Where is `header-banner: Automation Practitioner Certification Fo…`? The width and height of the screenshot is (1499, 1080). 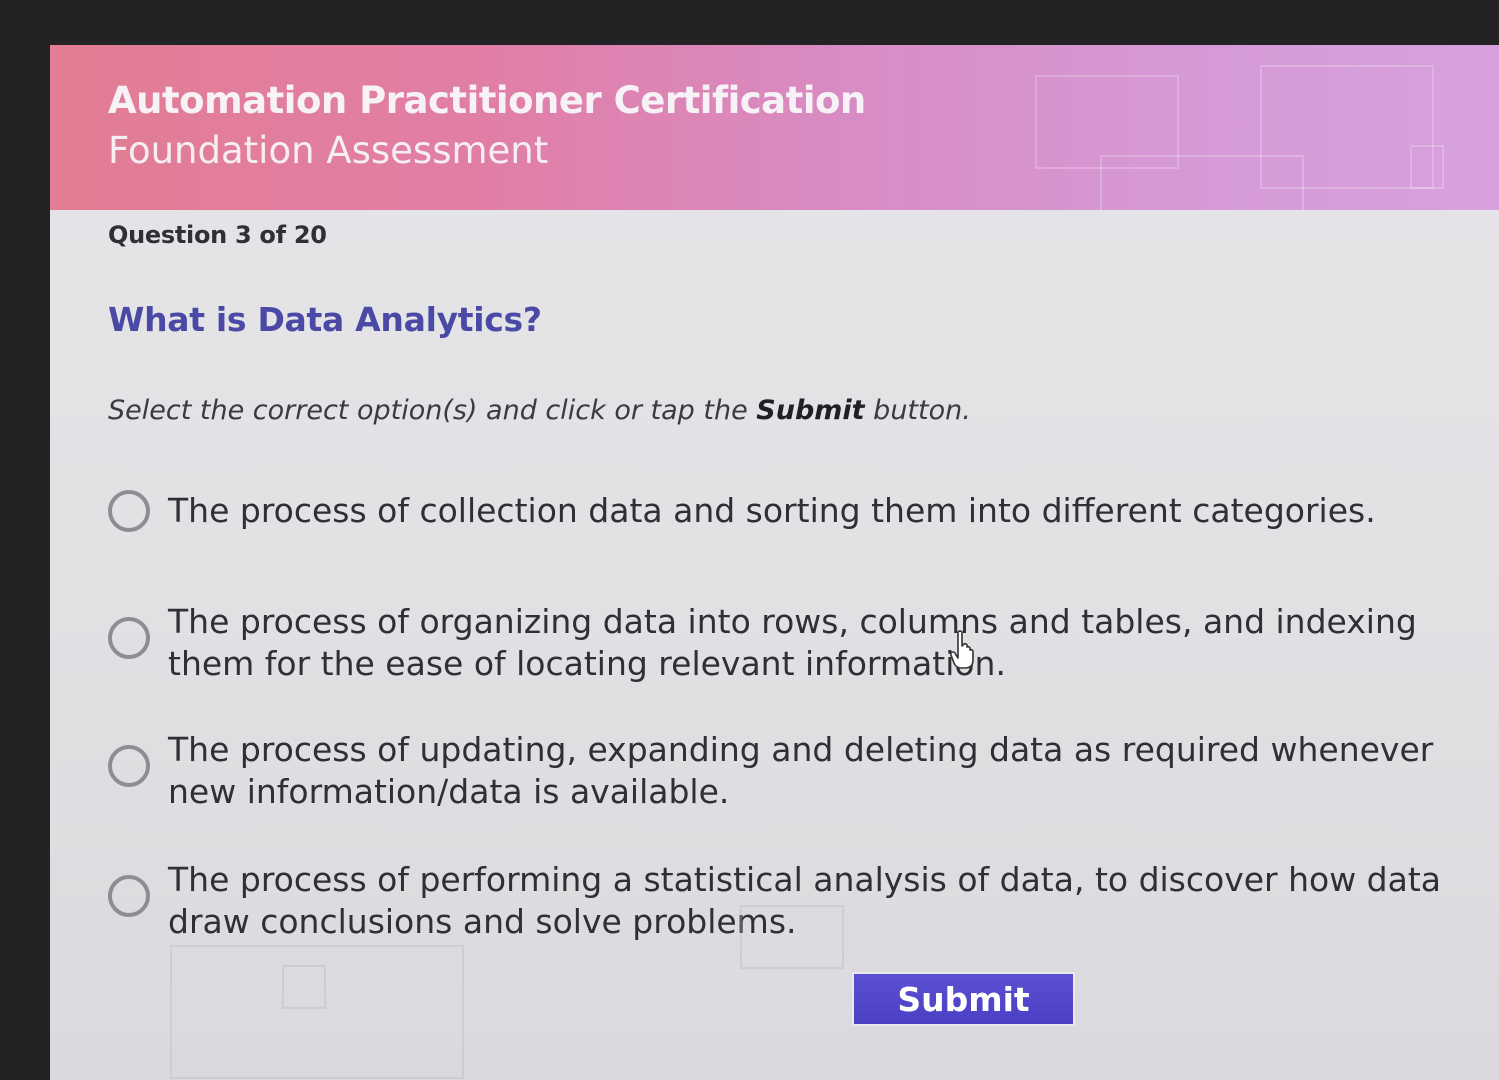
header-banner: Automation Practitioner Certification Fo… is located at coordinates (774, 127).